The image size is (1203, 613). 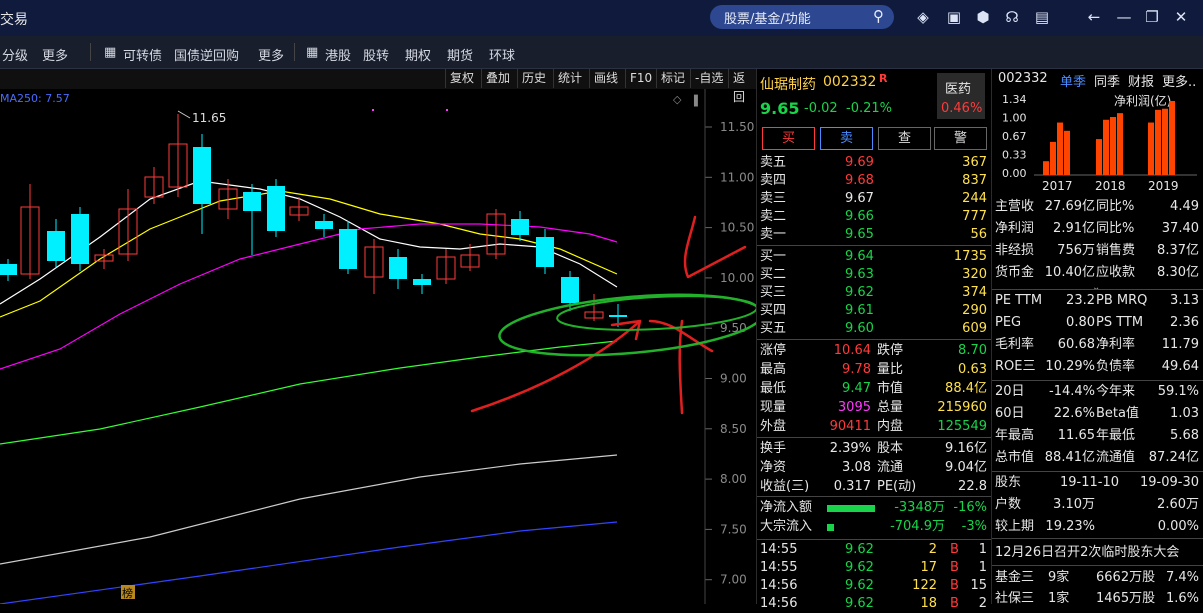 I want to click on search-box: 股票/基金/功能 ⚲, so click(x=802, y=17).